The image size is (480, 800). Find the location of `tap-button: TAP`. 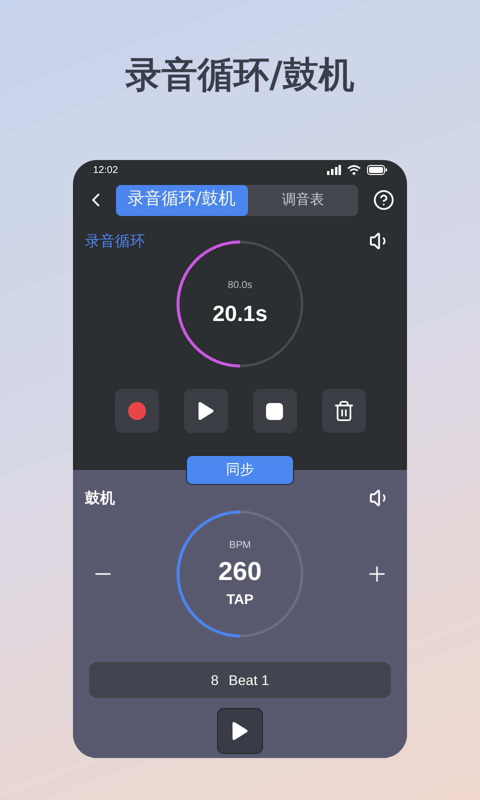

tap-button: TAP is located at coordinates (240, 599).